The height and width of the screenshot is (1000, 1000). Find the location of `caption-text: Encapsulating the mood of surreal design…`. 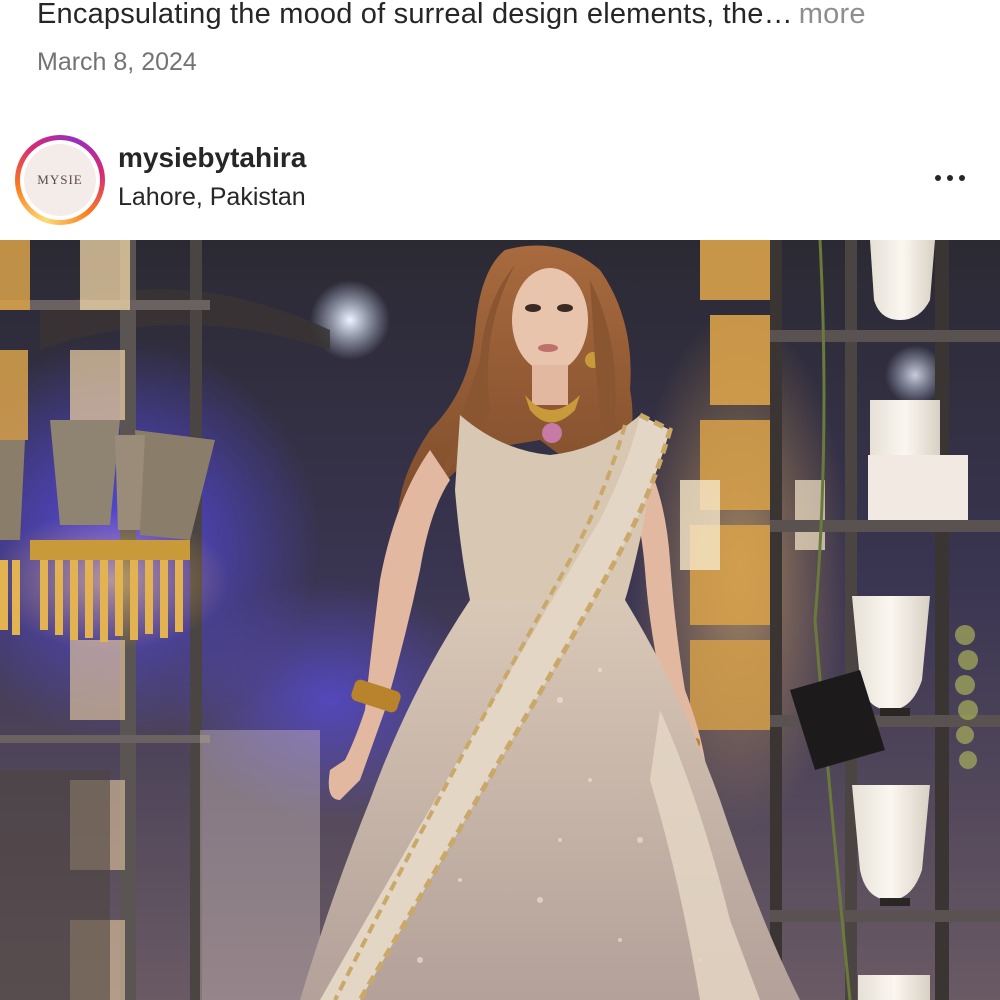

caption-text: Encapsulating the mood of surreal design… is located at coordinates (415, 15).